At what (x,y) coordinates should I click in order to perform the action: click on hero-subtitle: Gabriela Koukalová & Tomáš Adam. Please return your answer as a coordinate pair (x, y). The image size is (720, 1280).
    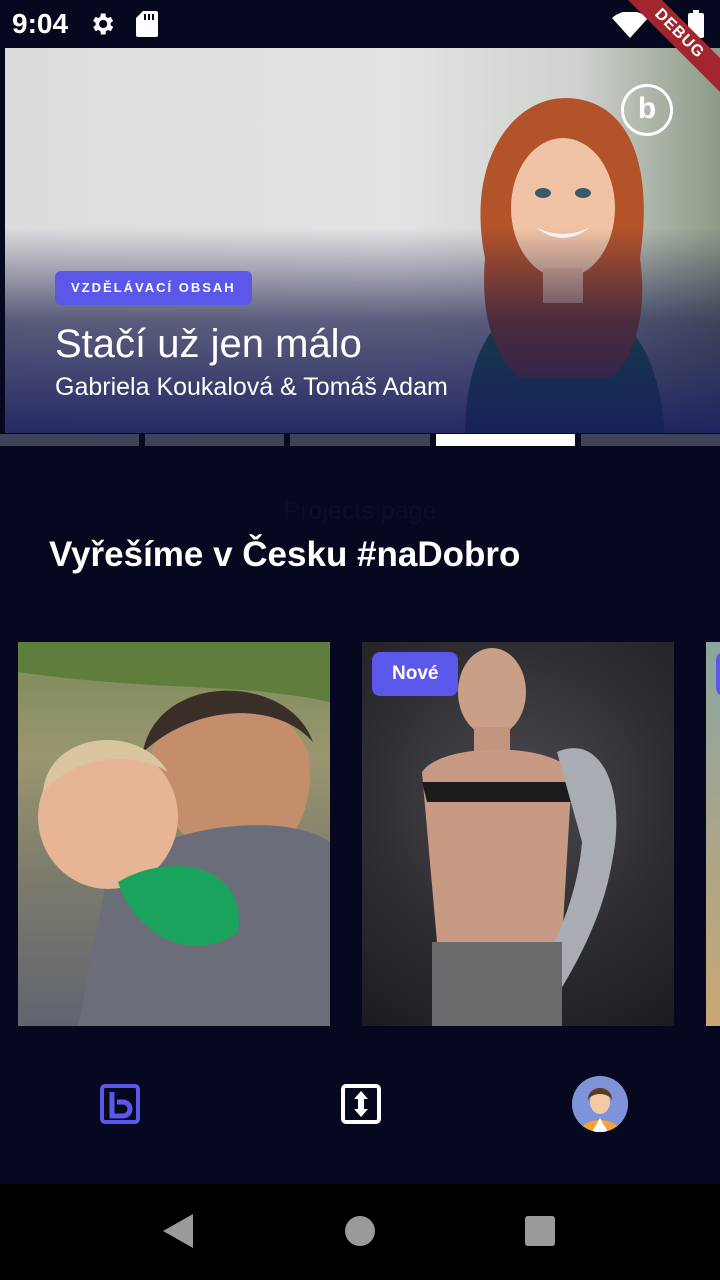
    Looking at the image, I should click on (251, 387).